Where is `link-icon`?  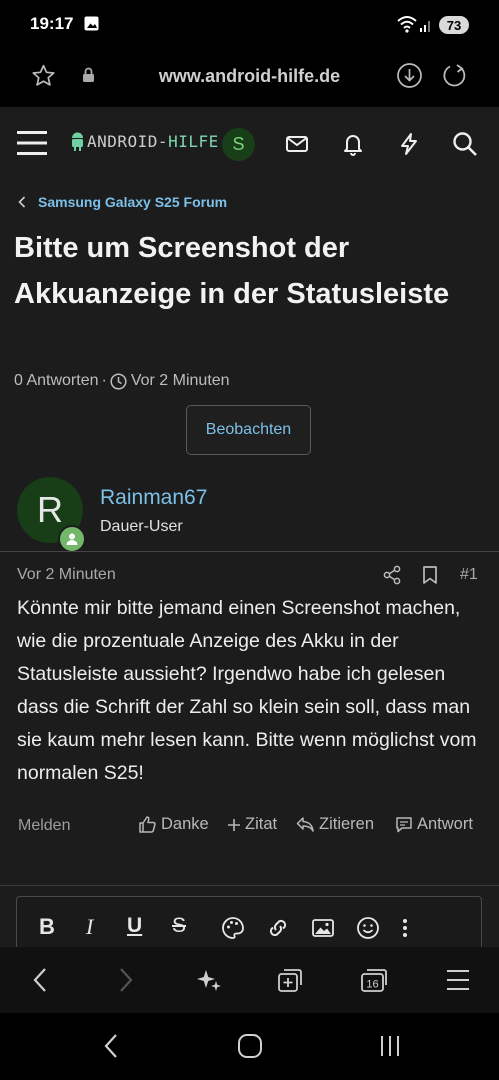 link-icon is located at coordinates (278, 928).